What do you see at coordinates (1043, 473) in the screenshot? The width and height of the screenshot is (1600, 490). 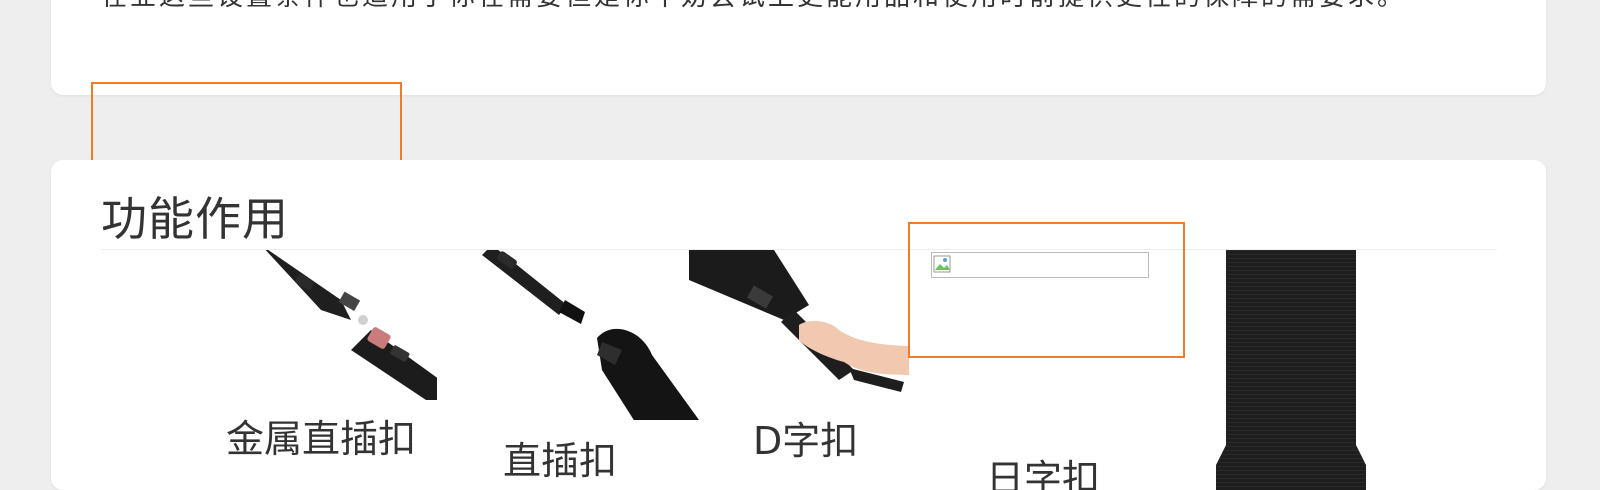 I see `product-label-rectangle-buckle: 日字扣` at bounding box center [1043, 473].